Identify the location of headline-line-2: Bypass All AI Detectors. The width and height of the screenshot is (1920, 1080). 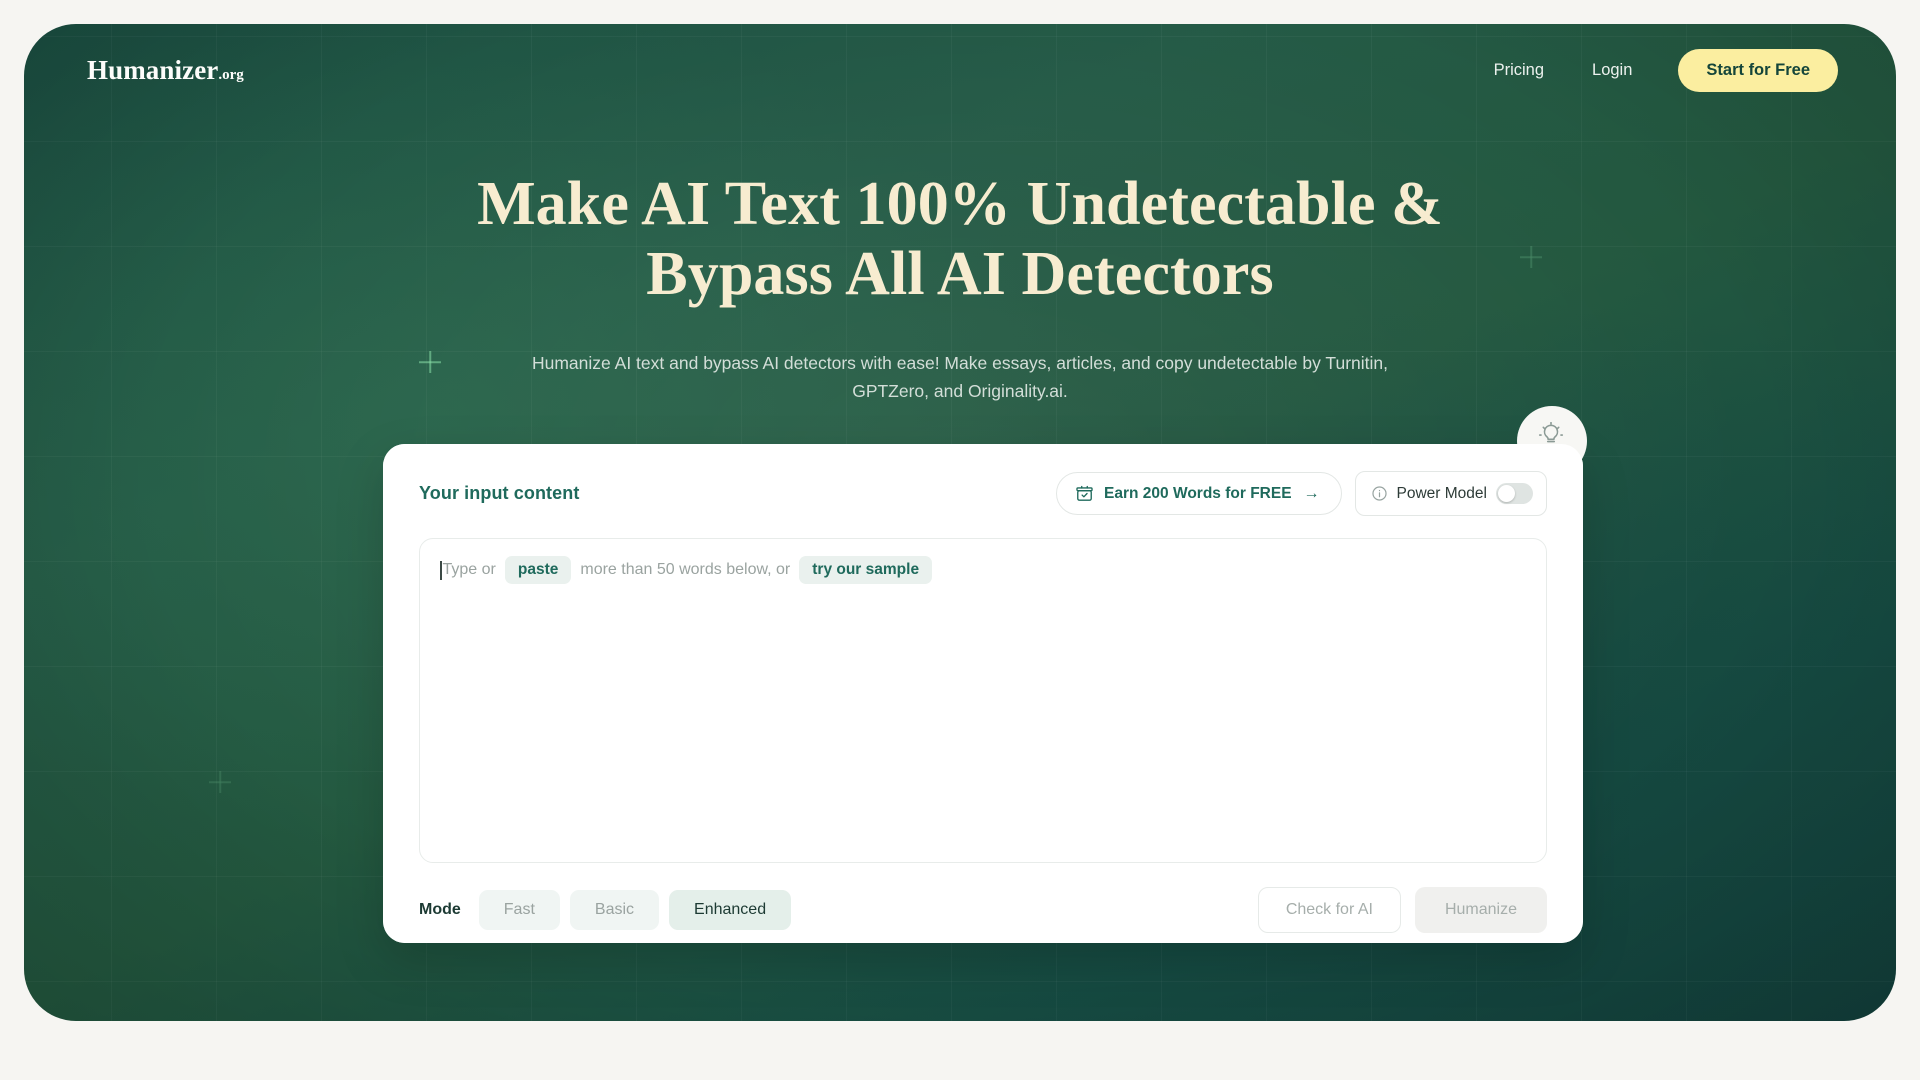
(960, 274).